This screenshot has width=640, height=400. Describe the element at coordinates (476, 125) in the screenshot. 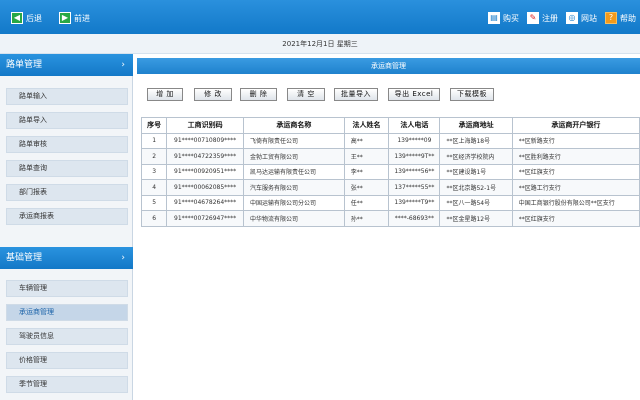

I see `column-header: 承运商地址` at that location.